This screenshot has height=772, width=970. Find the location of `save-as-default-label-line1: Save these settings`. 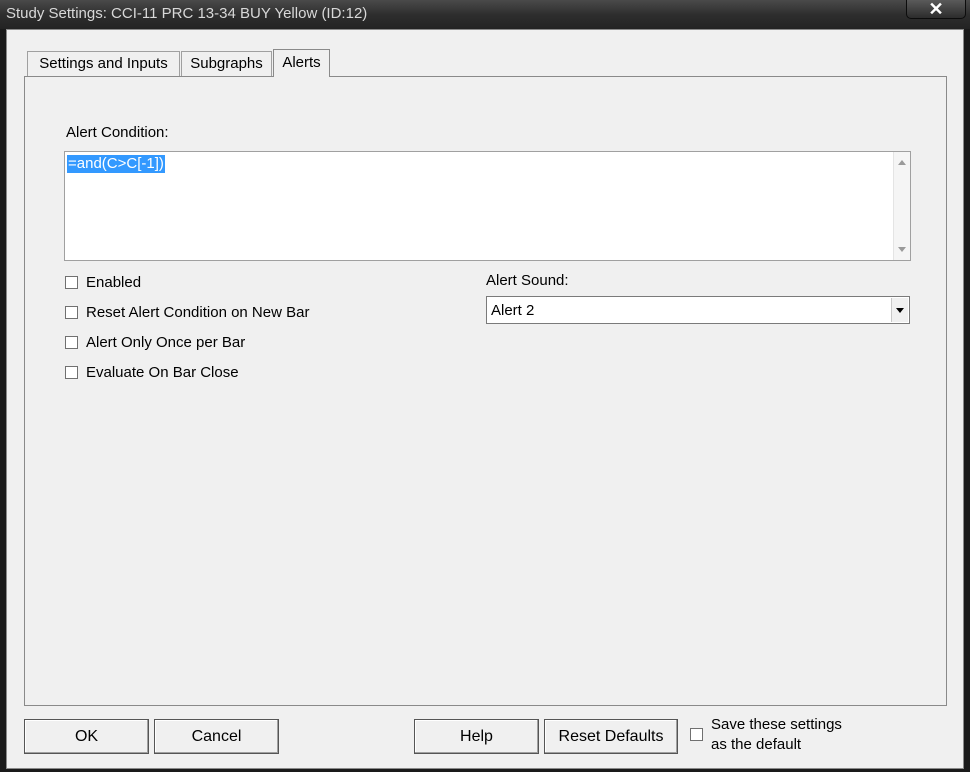

save-as-default-label-line1: Save these settings is located at coordinates (776, 724).